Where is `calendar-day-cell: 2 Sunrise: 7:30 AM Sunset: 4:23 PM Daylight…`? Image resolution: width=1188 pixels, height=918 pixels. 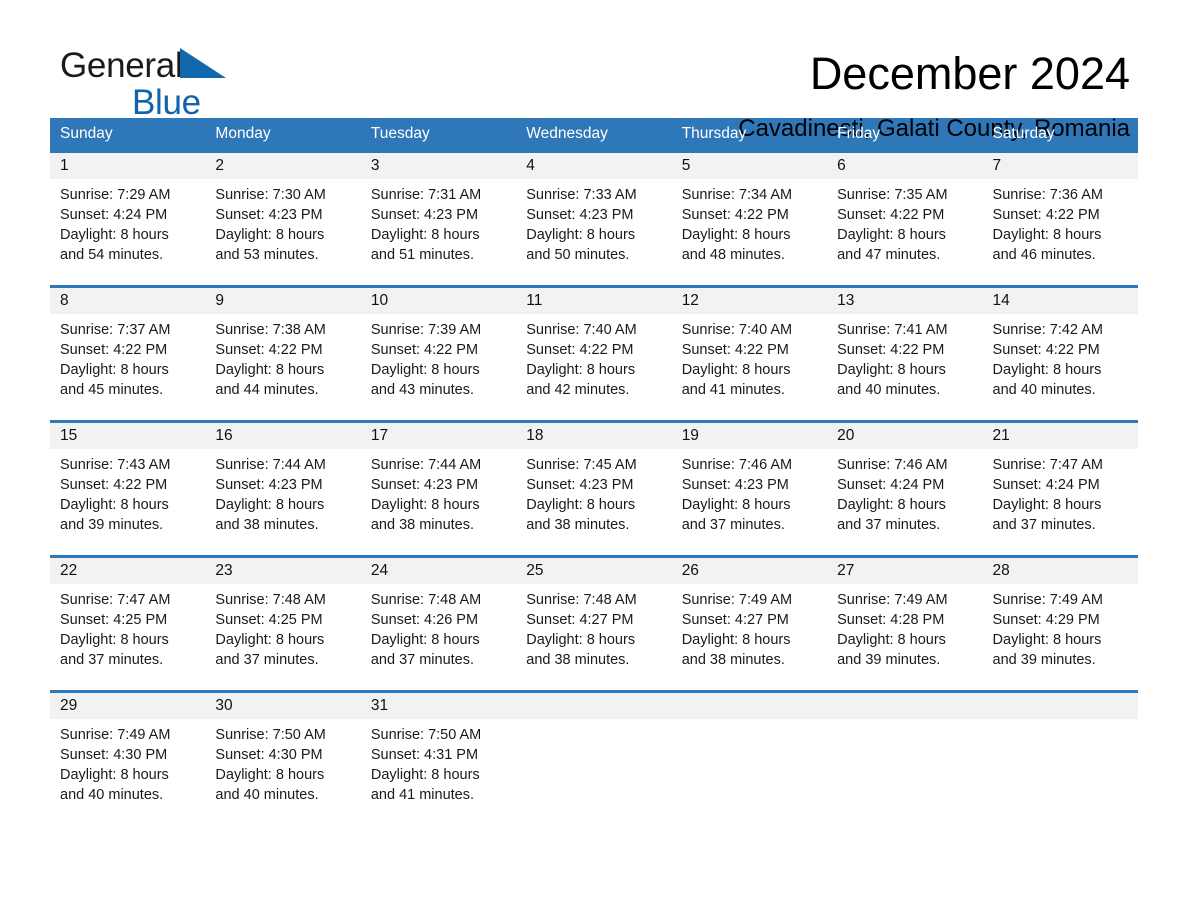
calendar-day-cell: 2 Sunrise: 7:30 AM Sunset: 4:23 PM Daylight… is located at coordinates (283, 216).